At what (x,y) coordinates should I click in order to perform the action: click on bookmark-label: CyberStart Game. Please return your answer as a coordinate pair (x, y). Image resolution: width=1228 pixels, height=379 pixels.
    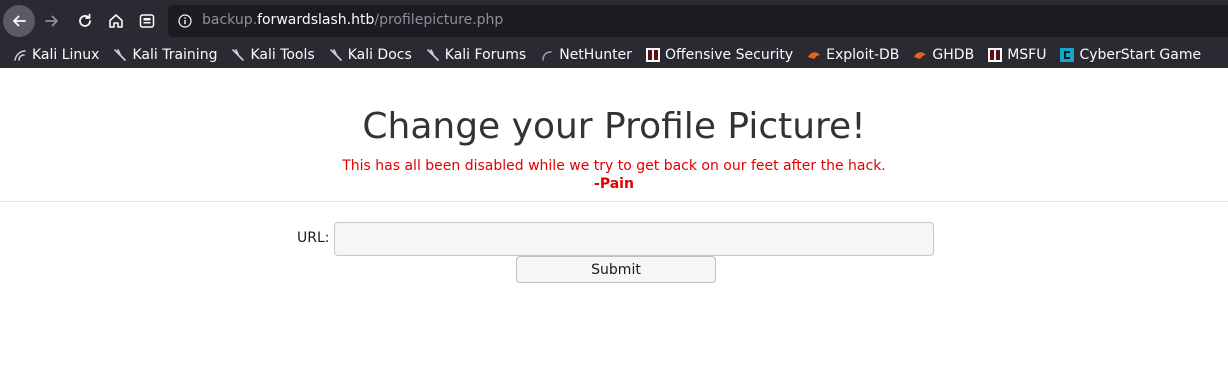
    Looking at the image, I should click on (1140, 55).